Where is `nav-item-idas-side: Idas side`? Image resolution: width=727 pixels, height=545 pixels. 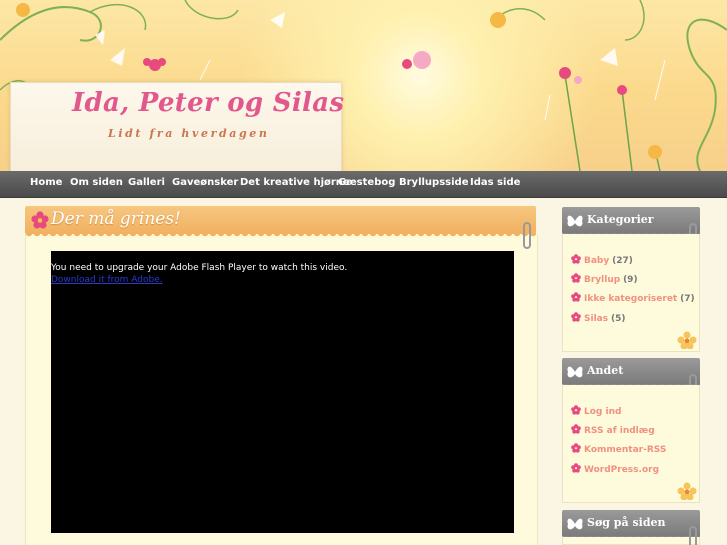 nav-item-idas-side: Idas side is located at coordinates (495, 182).